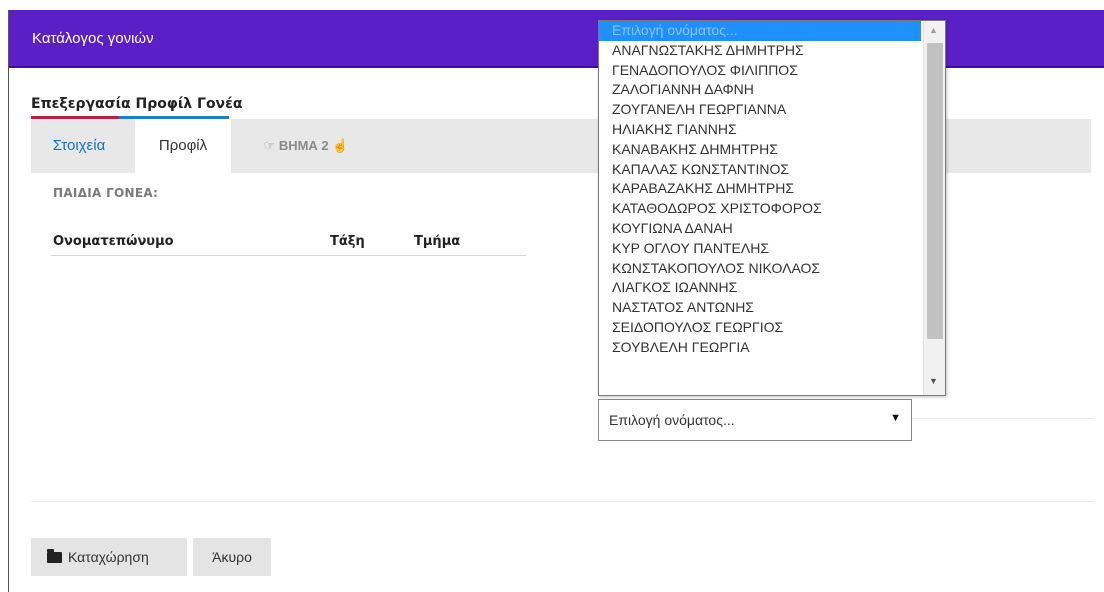 The width and height of the screenshot is (1104, 592). I want to click on tab-profile: Προφίλ, so click(183, 146).